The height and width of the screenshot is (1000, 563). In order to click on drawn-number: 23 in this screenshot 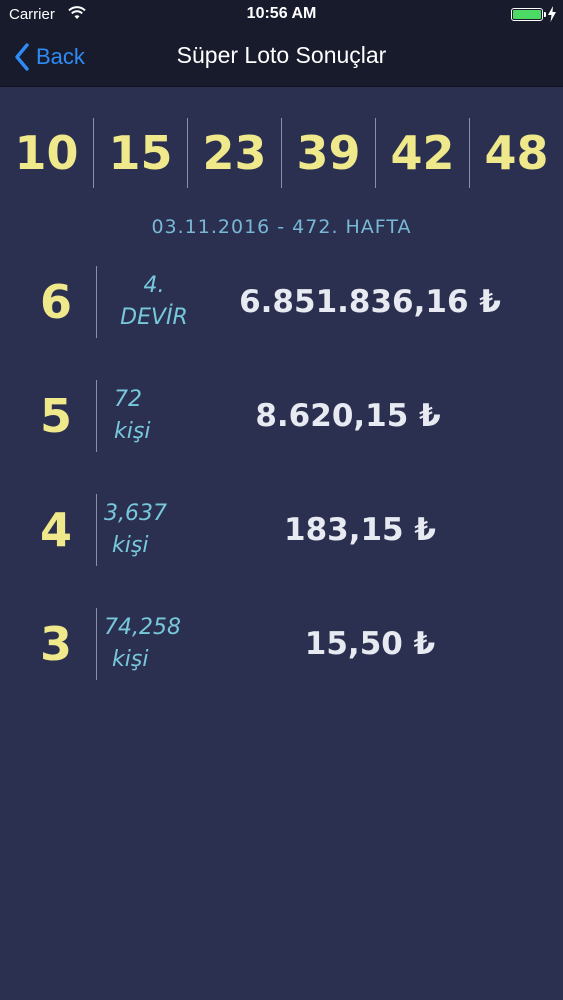, I will do `click(235, 153)`.